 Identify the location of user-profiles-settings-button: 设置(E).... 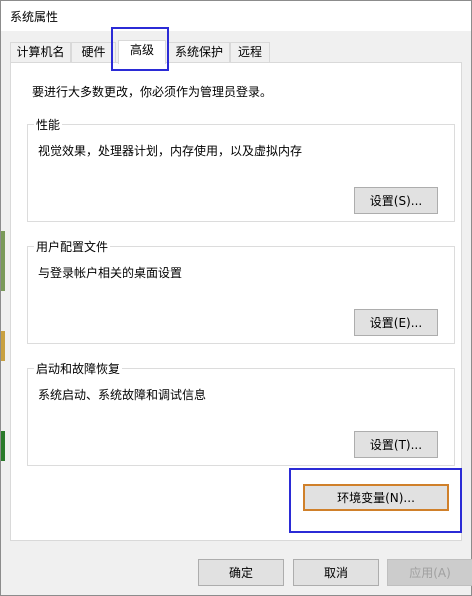
(396, 322).